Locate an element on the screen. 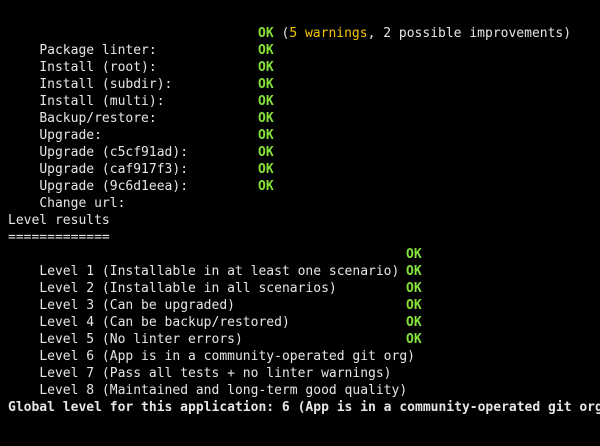 This screenshot has height=446, width=600. test-name: Change url: is located at coordinates (82, 203).